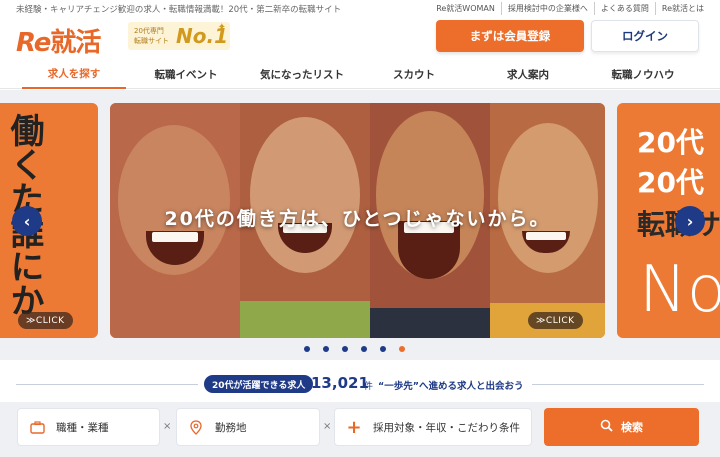 The image size is (720, 457). Describe the element at coordinates (402, 349) in the screenshot. I see `carousel-dot-active` at that location.